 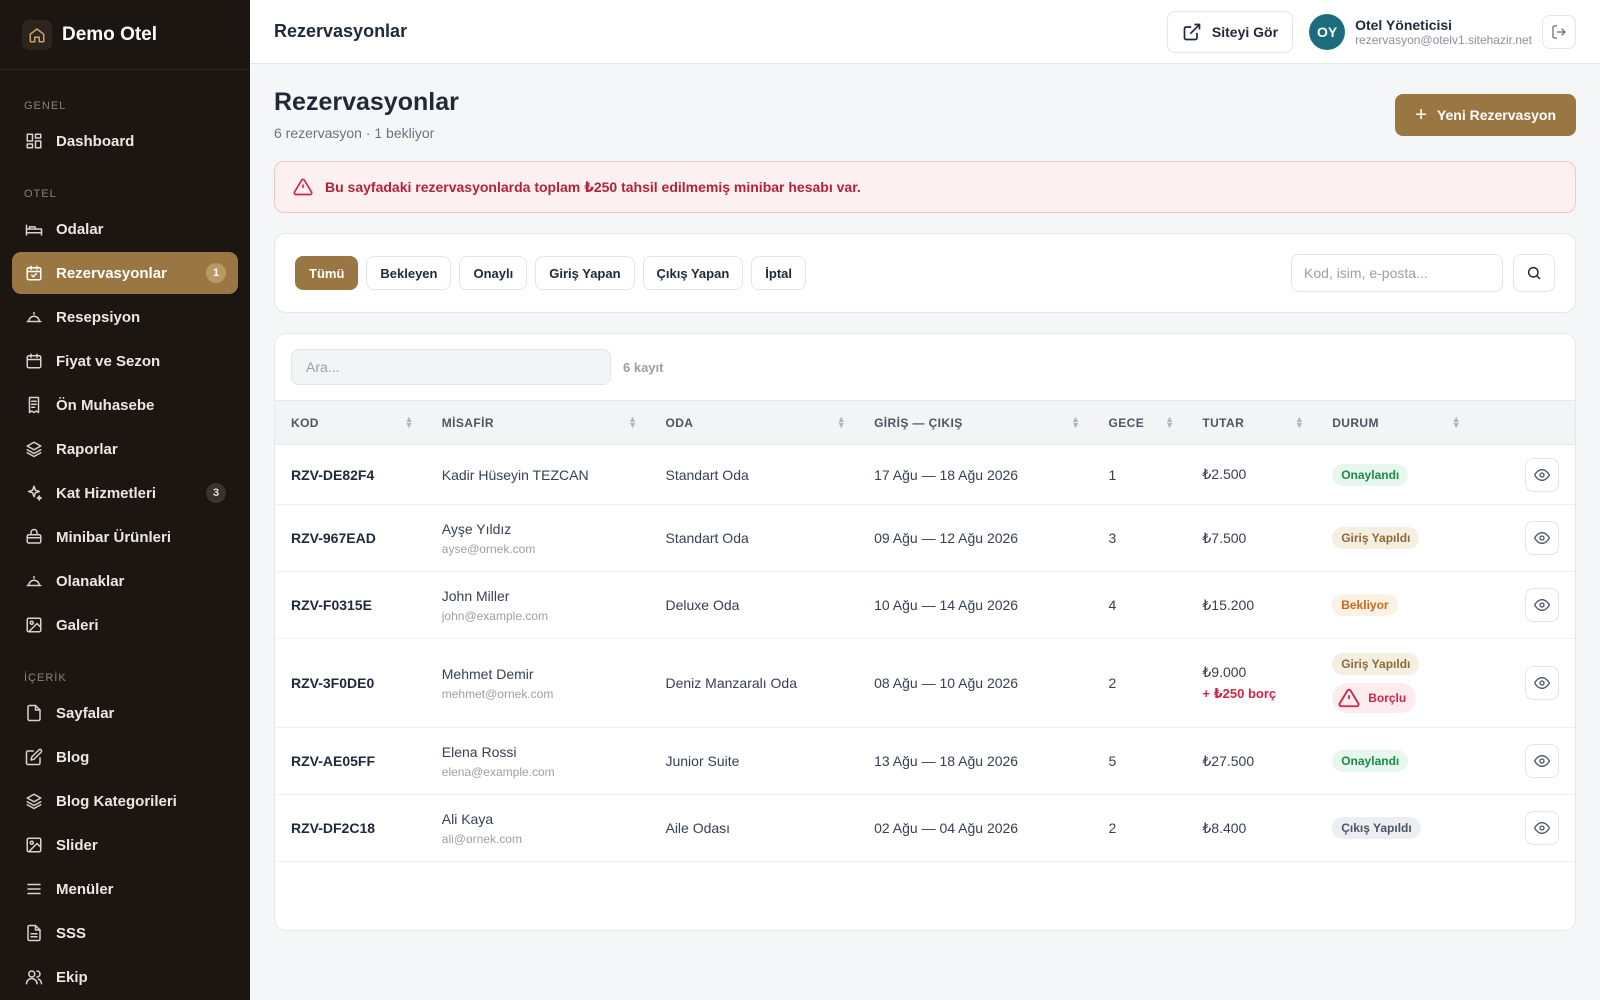 I want to click on warning-icon, so click(x=1353, y=698).